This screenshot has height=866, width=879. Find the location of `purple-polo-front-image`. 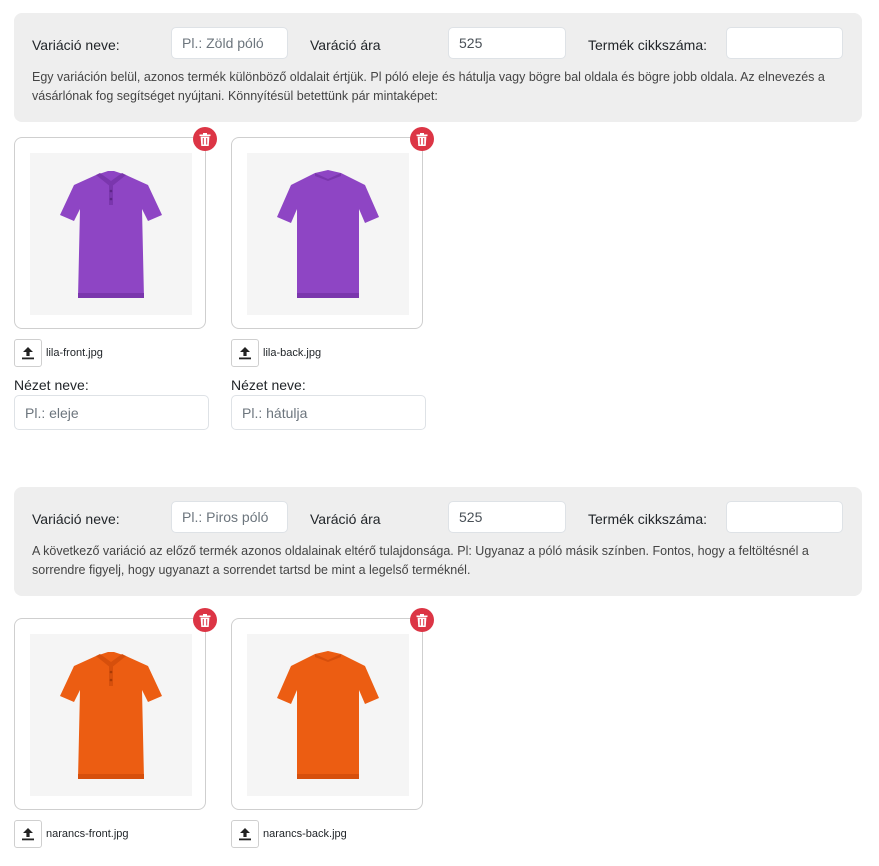

purple-polo-front-image is located at coordinates (111, 234).